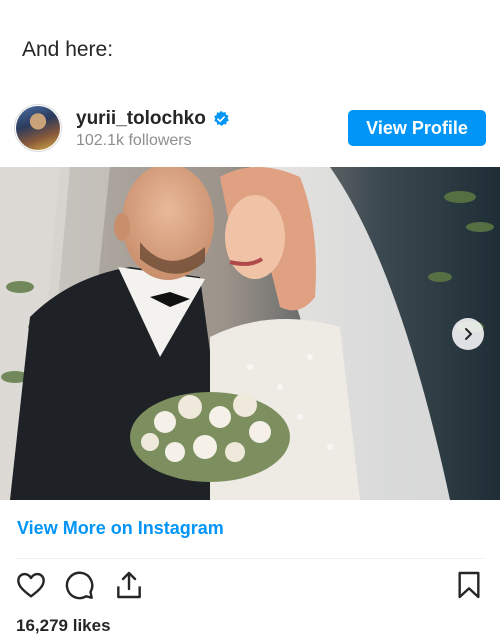 The width and height of the screenshot is (500, 636). Describe the element at coordinates (221, 118) in the screenshot. I see `verified-badge-icon` at that location.